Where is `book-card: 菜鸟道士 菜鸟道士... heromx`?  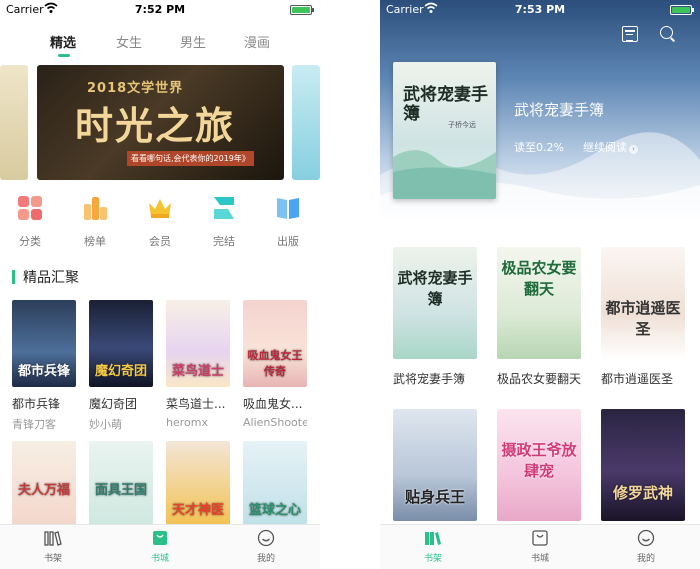
book-card: 菜鸟道士 菜鸟道士... heromx is located at coordinates (198, 364).